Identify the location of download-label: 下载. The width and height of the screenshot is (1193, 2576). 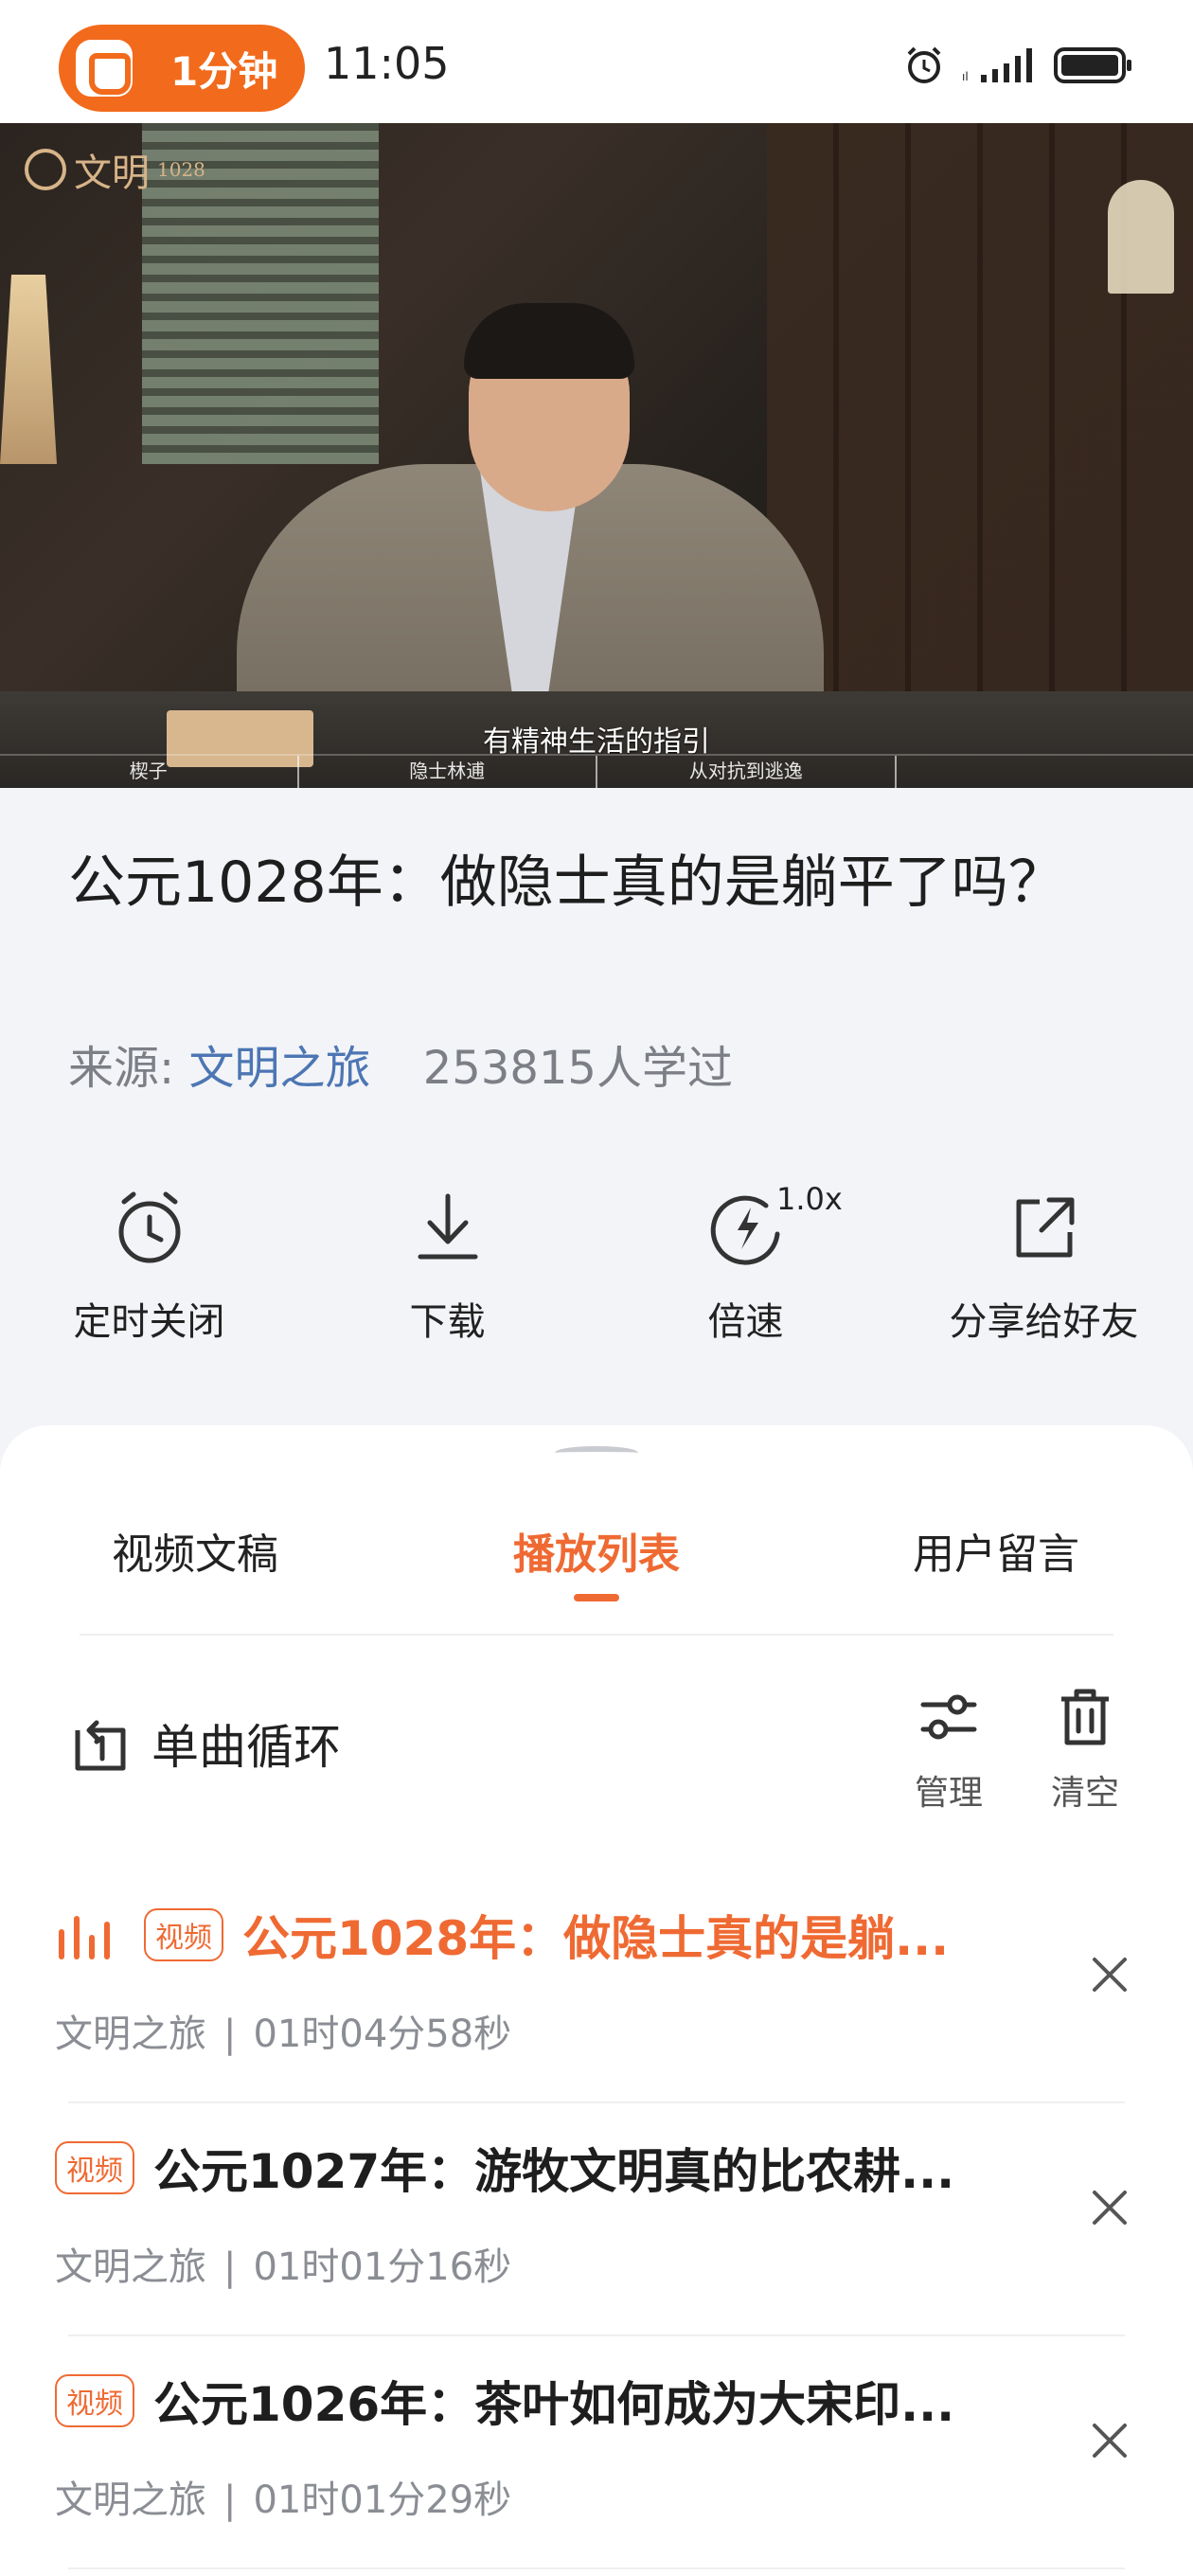
(447, 1322).